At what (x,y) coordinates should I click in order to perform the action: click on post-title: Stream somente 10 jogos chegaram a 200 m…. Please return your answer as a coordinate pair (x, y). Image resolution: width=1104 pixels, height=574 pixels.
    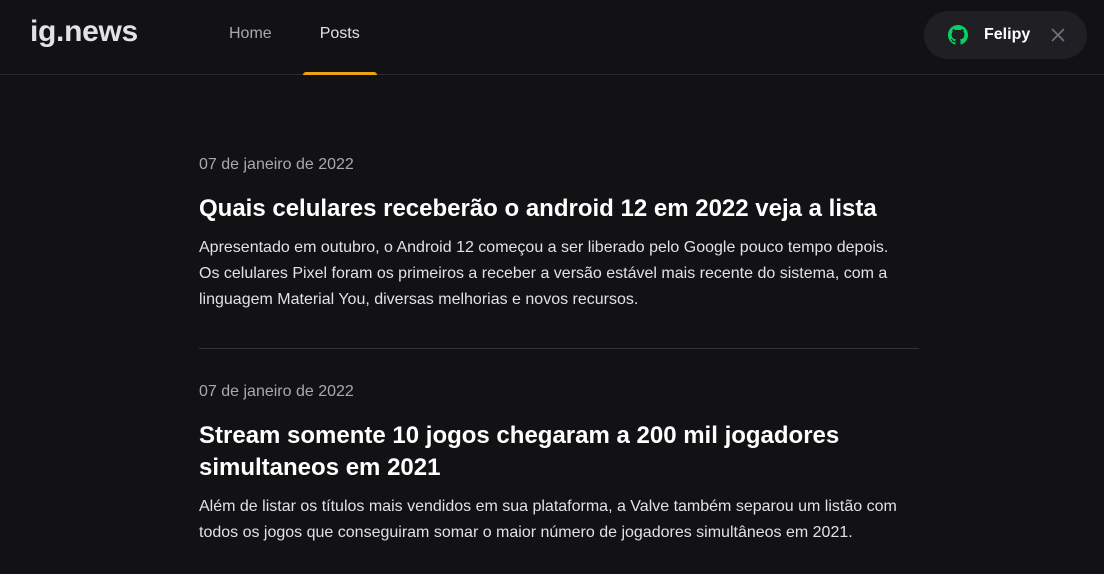
    Looking at the image, I should click on (559, 452).